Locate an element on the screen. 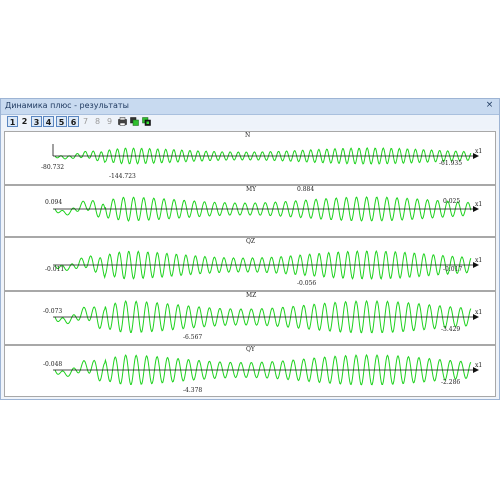 This screenshot has width=500, height=500. plot-qz-svg is located at coordinates (266, 264).